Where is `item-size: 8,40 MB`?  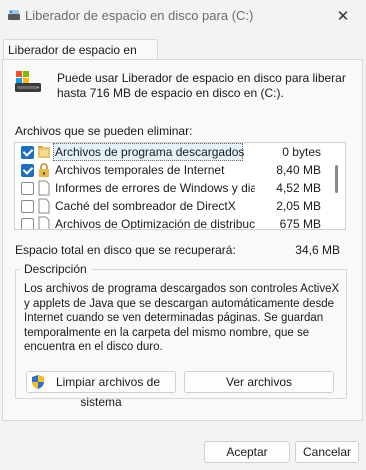 item-size: 8,40 MB is located at coordinates (298, 170).